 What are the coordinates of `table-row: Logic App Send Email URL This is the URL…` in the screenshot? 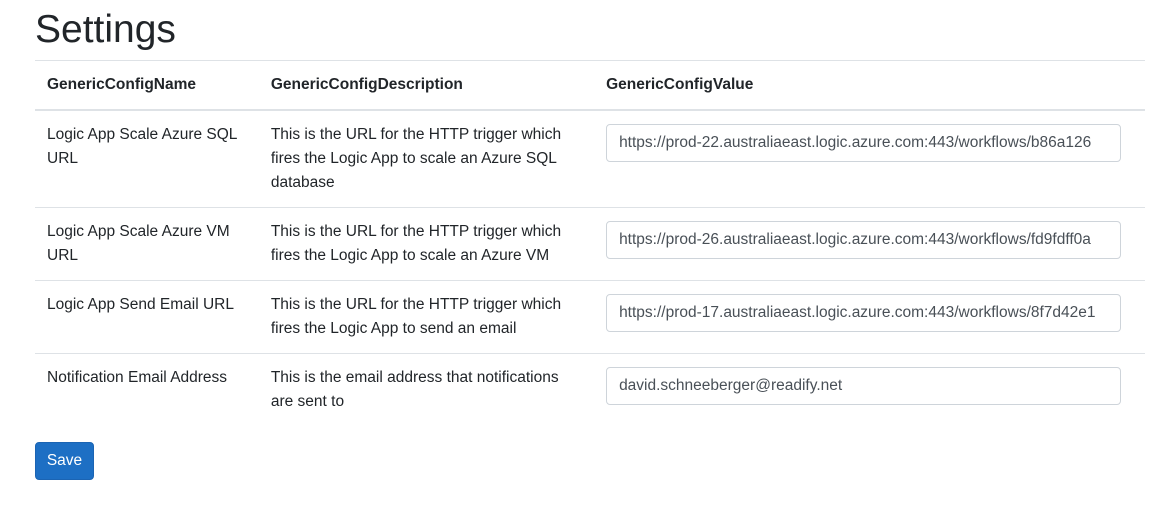 It's located at (590, 317).